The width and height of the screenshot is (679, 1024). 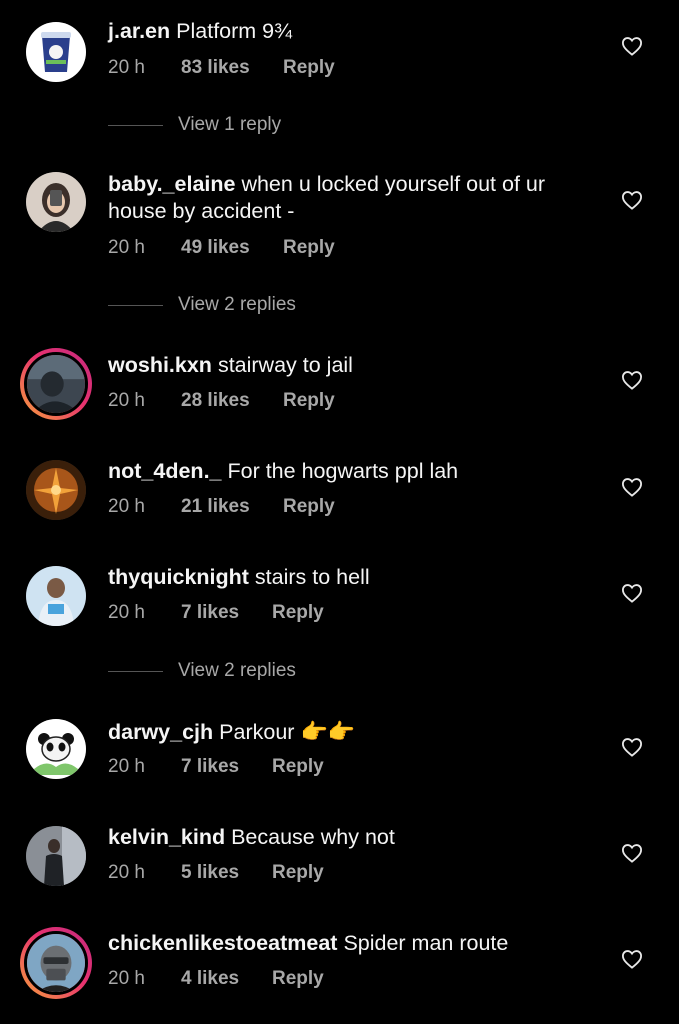 What do you see at coordinates (210, 873) in the screenshot?
I see `comment-likes: 5 likes` at bounding box center [210, 873].